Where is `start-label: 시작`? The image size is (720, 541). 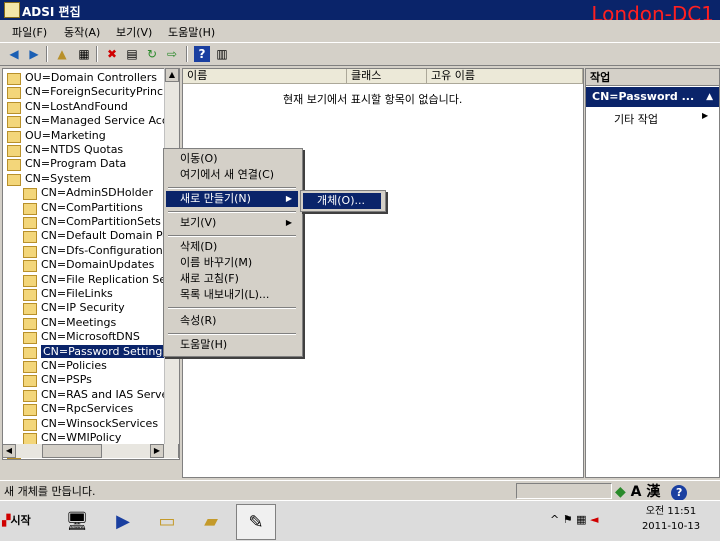 start-label: 시작 is located at coordinates (20, 520).